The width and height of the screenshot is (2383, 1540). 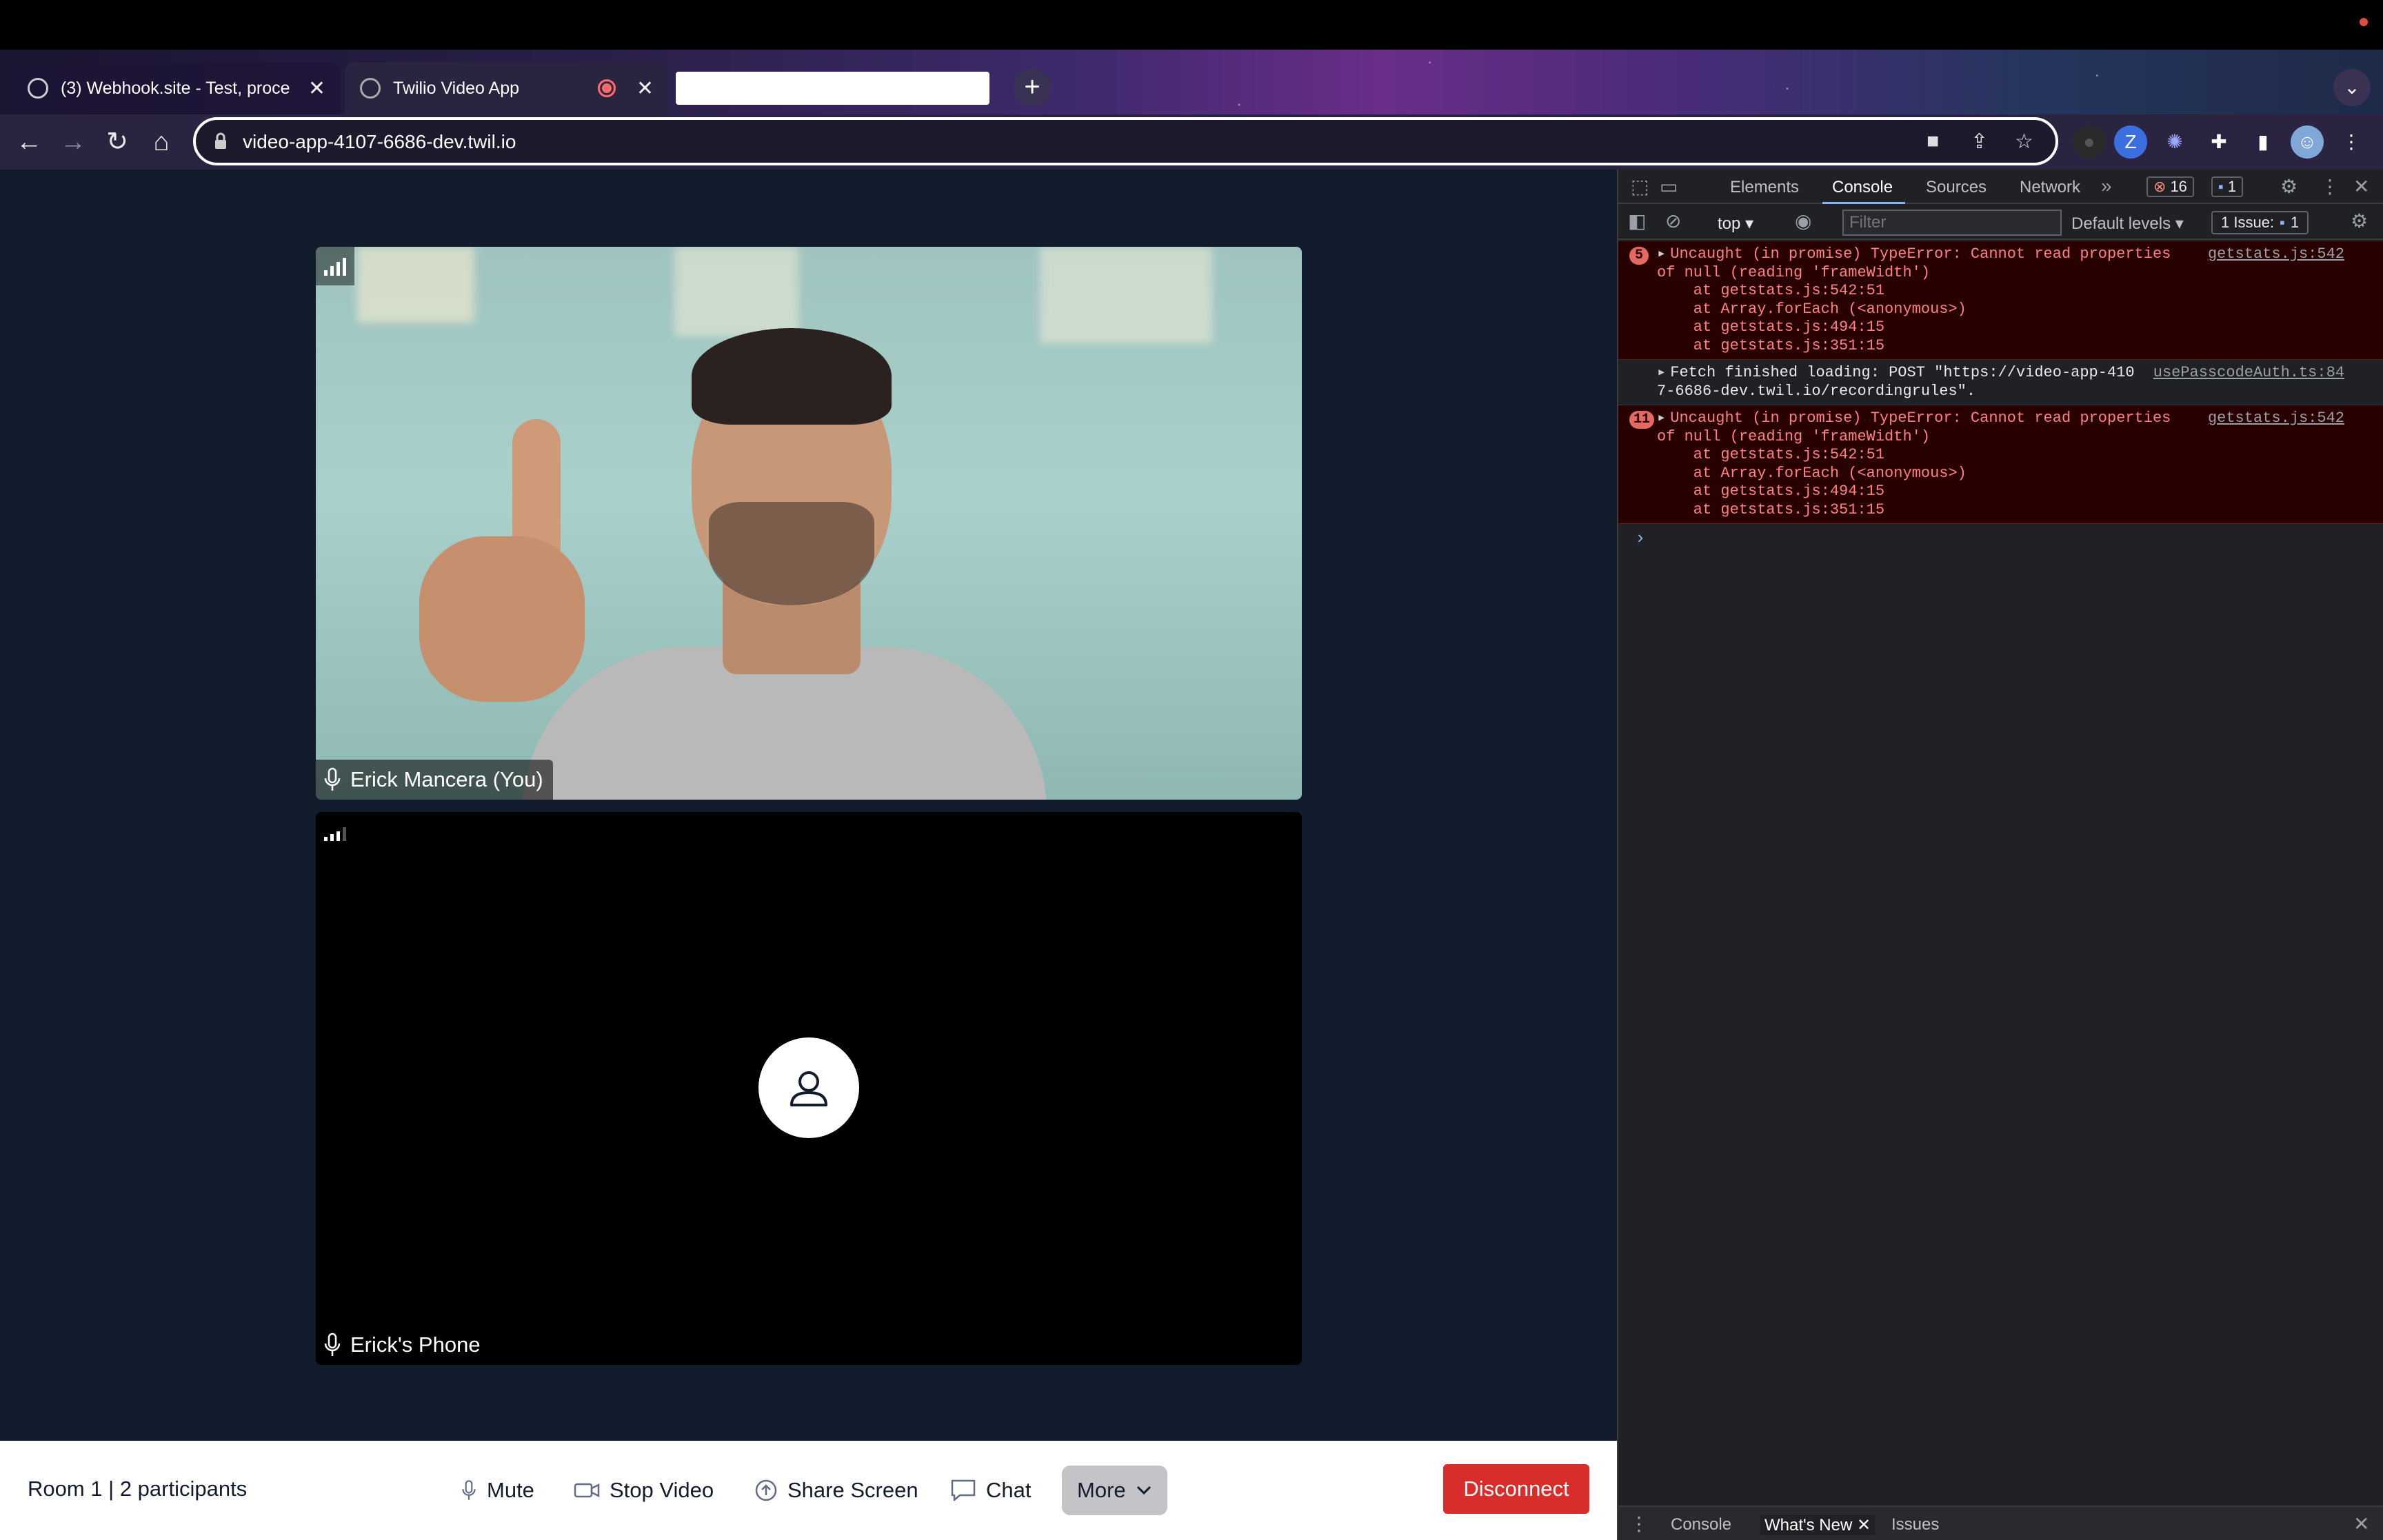 I want to click on share-screen-button: Share Screen, so click(x=836, y=1490).